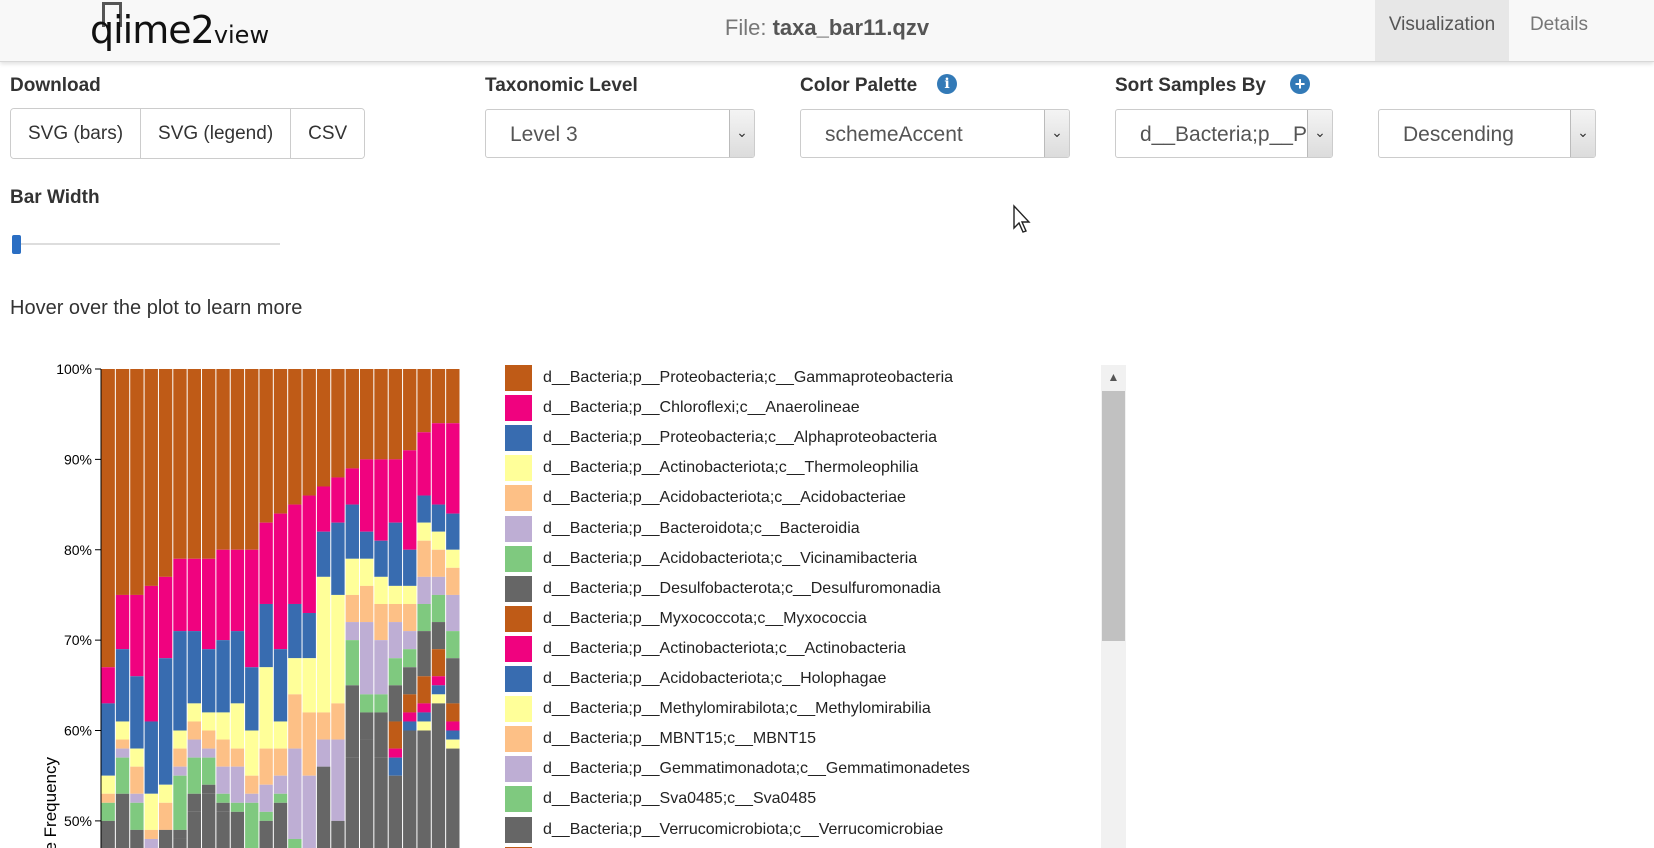 The height and width of the screenshot is (848, 1654). I want to click on tab-visualization: Visualization, so click(1442, 30).